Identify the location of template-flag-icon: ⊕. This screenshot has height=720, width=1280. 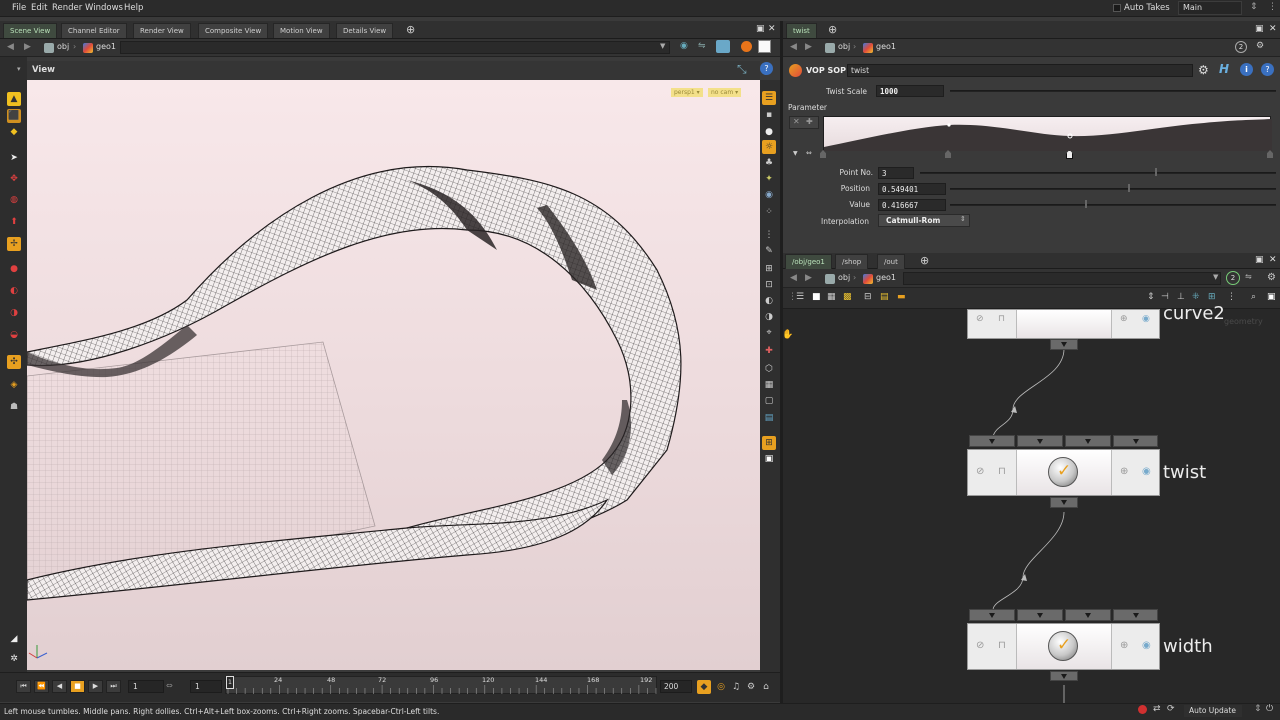
(1124, 319).